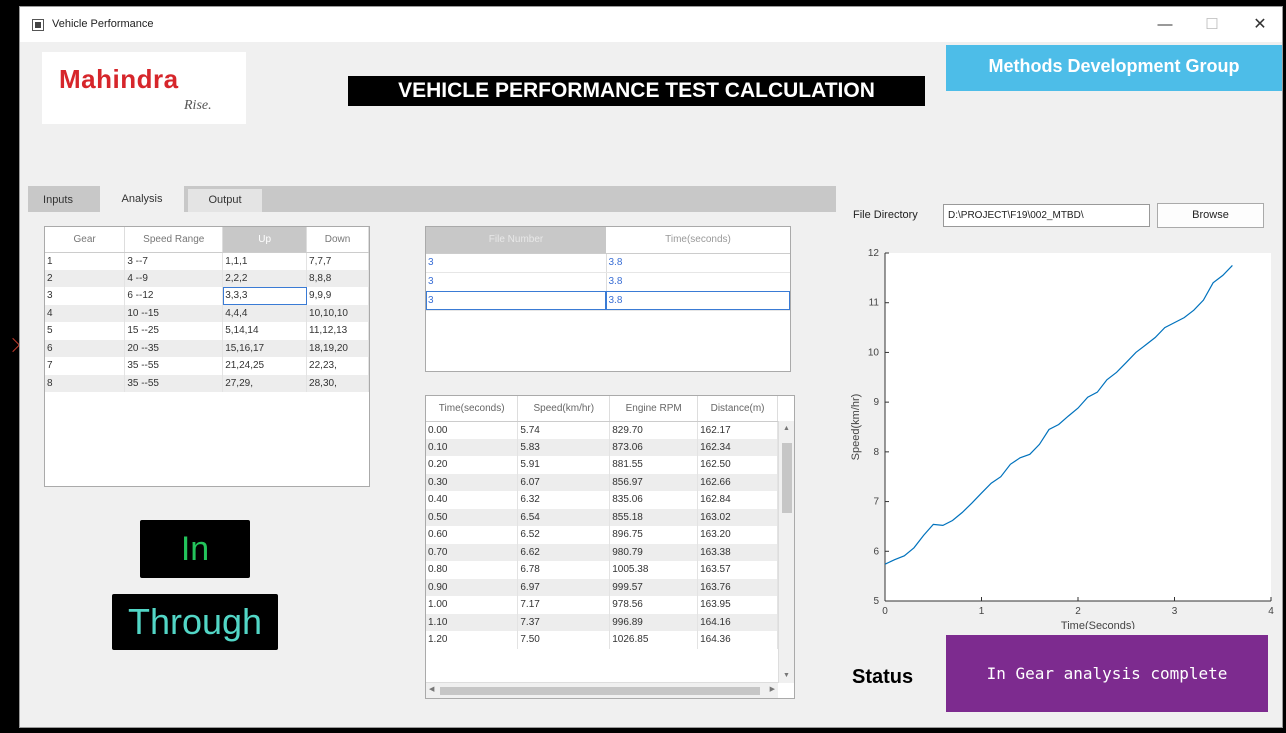 The width and height of the screenshot is (1286, 733). I want to click on gear-table-row-cell: 7,7,7, so click(337, 261).